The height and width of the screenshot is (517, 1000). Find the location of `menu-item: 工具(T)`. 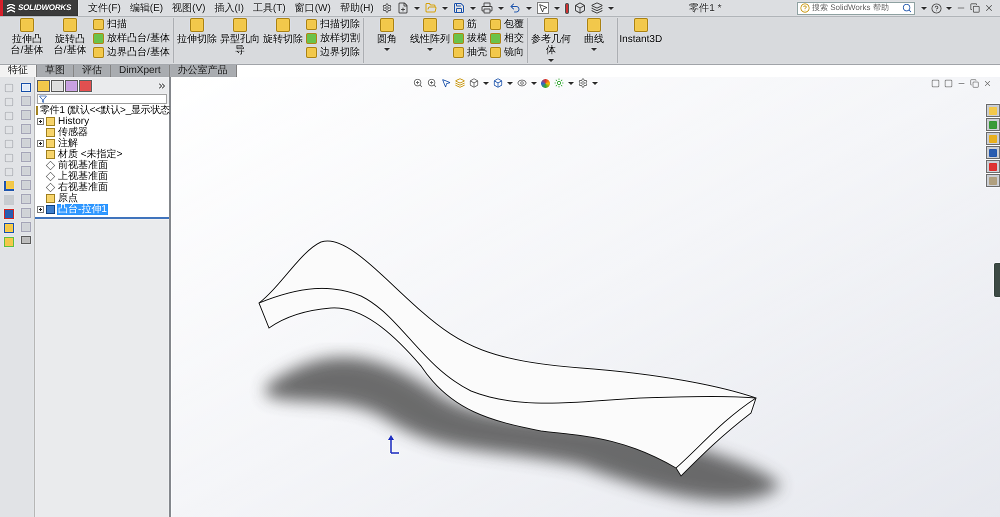

menu-item: 工具(T) is located at coordinates (269, 8).